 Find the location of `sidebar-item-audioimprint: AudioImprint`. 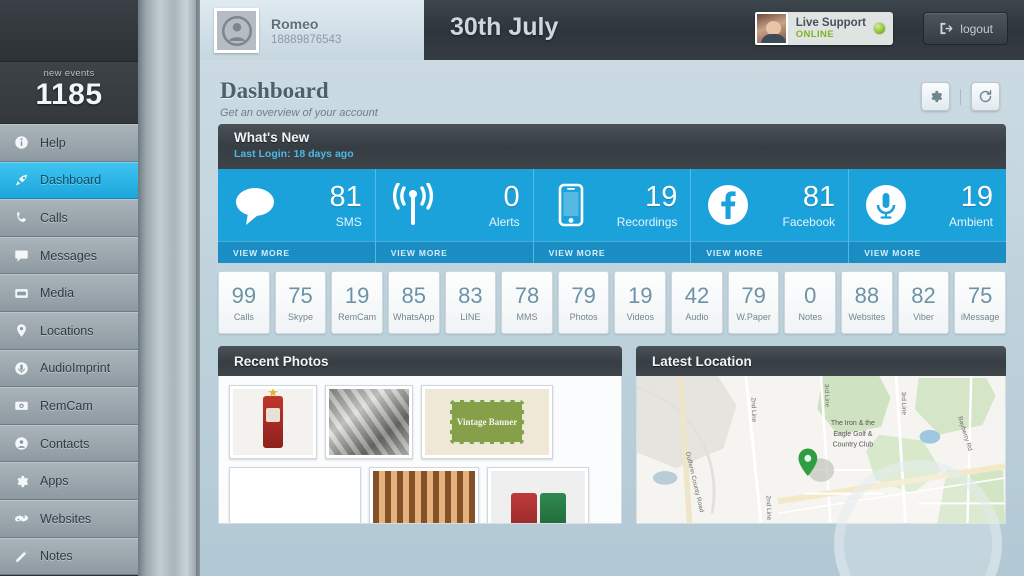

sidebar-item-audioimprint: AudioImprint is located at coordinates (69, 368).